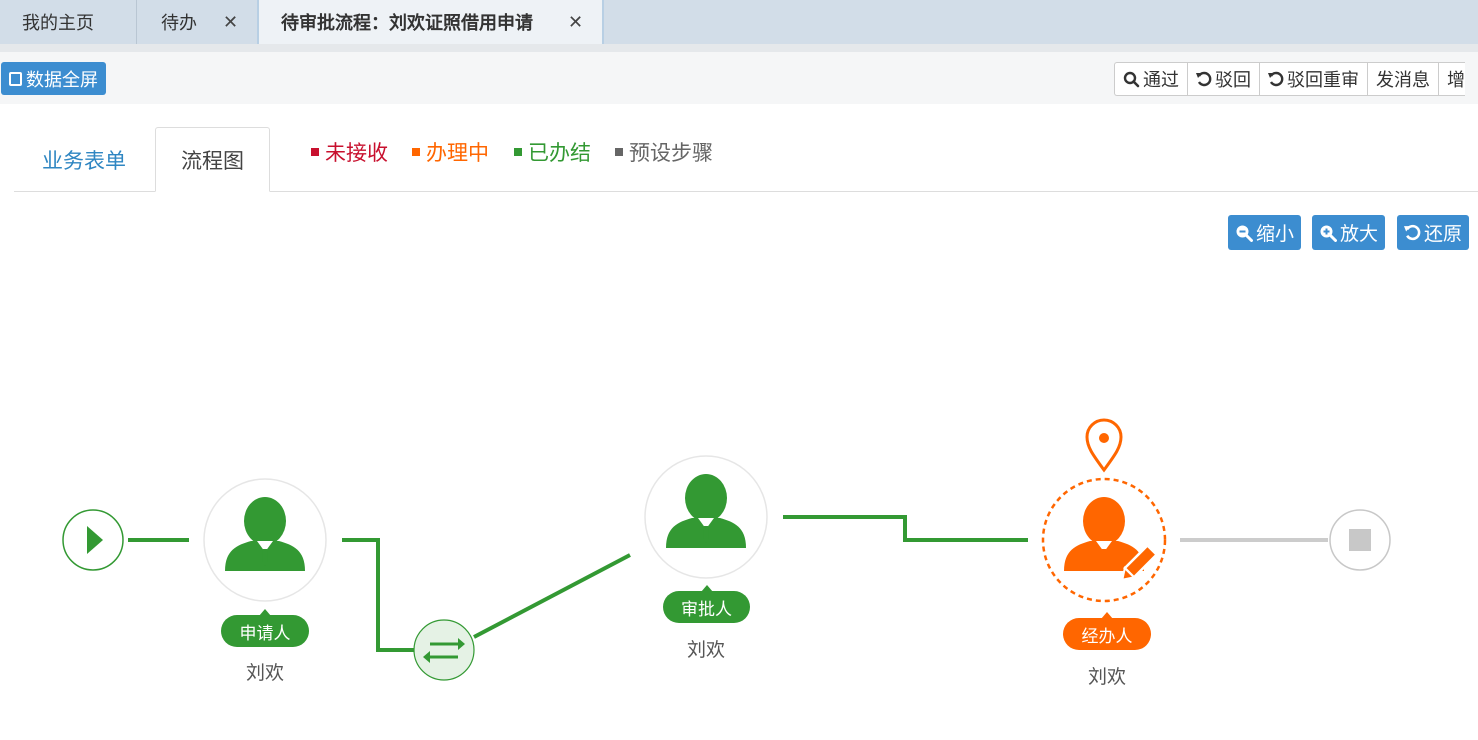 The height and width of the screenshot is (740, 1478). What do you see at coordinates (1107, 631) in the screenshot?
I see `handler-role-badge: 经办人` at bounding box center [1107, 631].